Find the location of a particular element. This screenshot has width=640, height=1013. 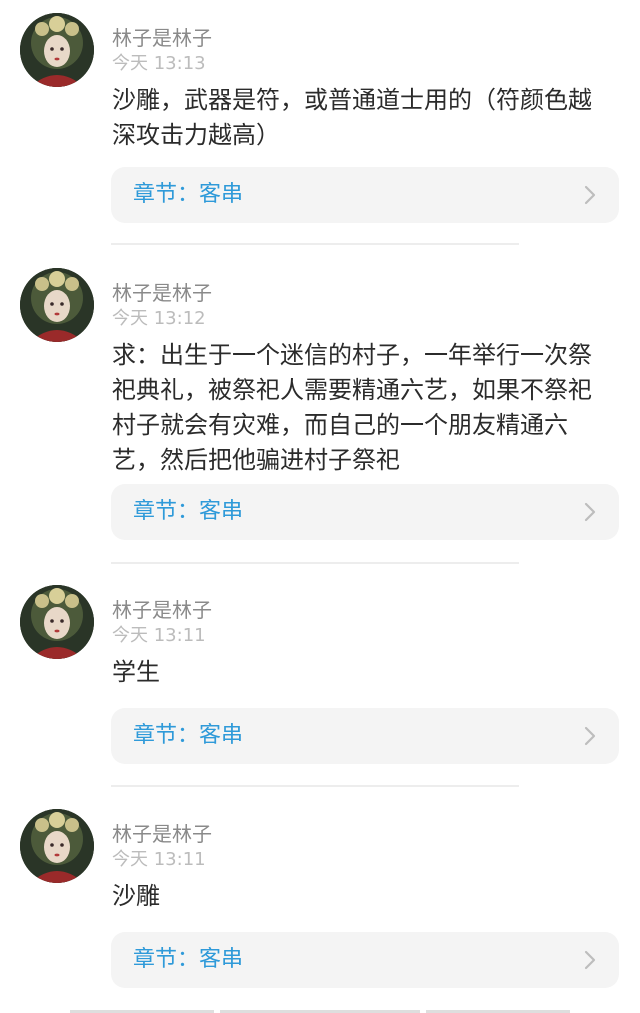

timestamp: 今天 13:12 is located at coordinates (159, 318).